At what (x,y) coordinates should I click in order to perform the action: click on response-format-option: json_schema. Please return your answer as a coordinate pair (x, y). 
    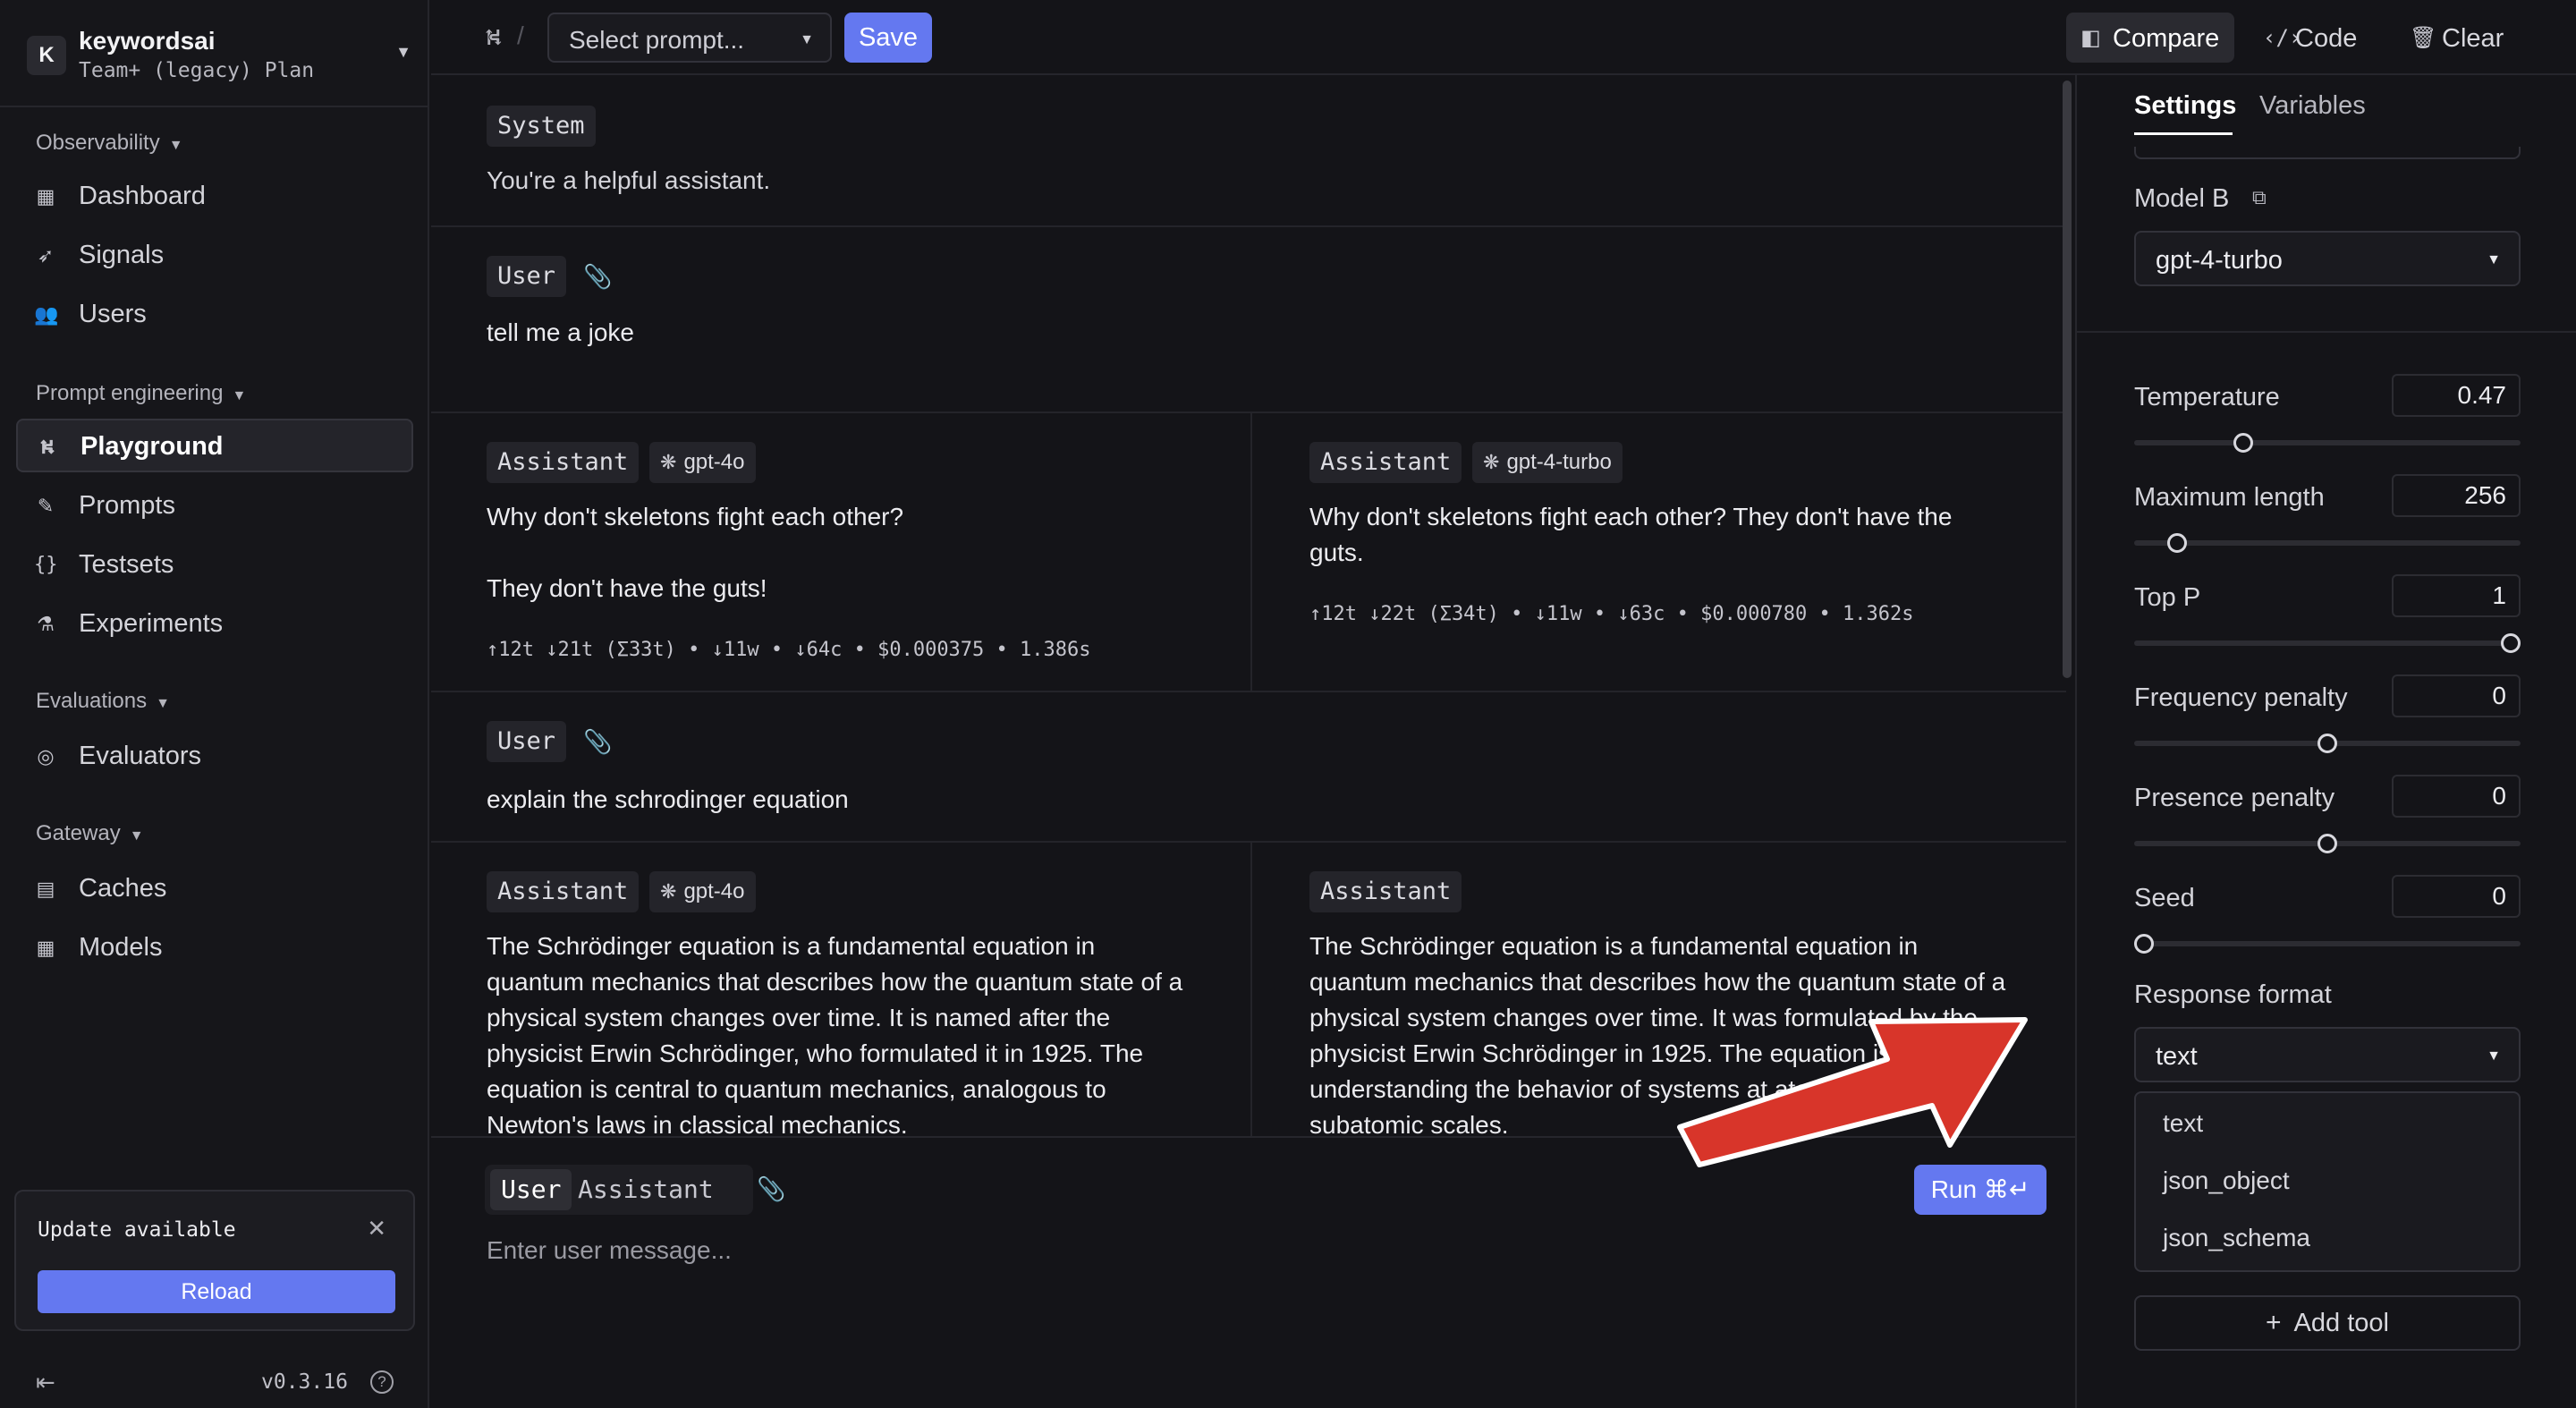
    Looking at the image, I should click on (2236, 1238).